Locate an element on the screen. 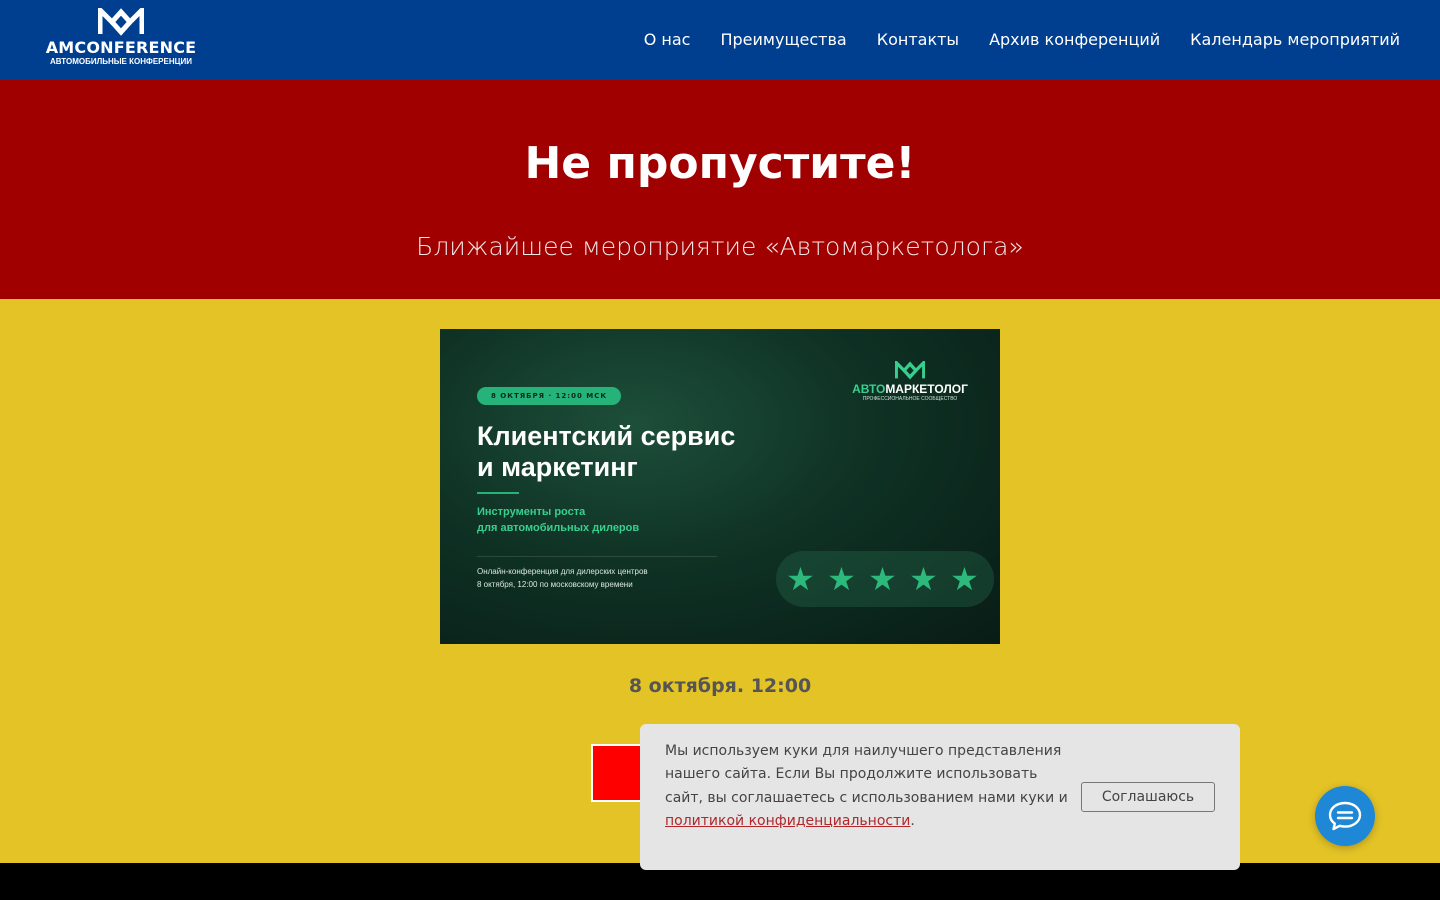 This screenshot has height=900, width=1440. hero-title: Не пропустите! is located at coordinates (720, 163).